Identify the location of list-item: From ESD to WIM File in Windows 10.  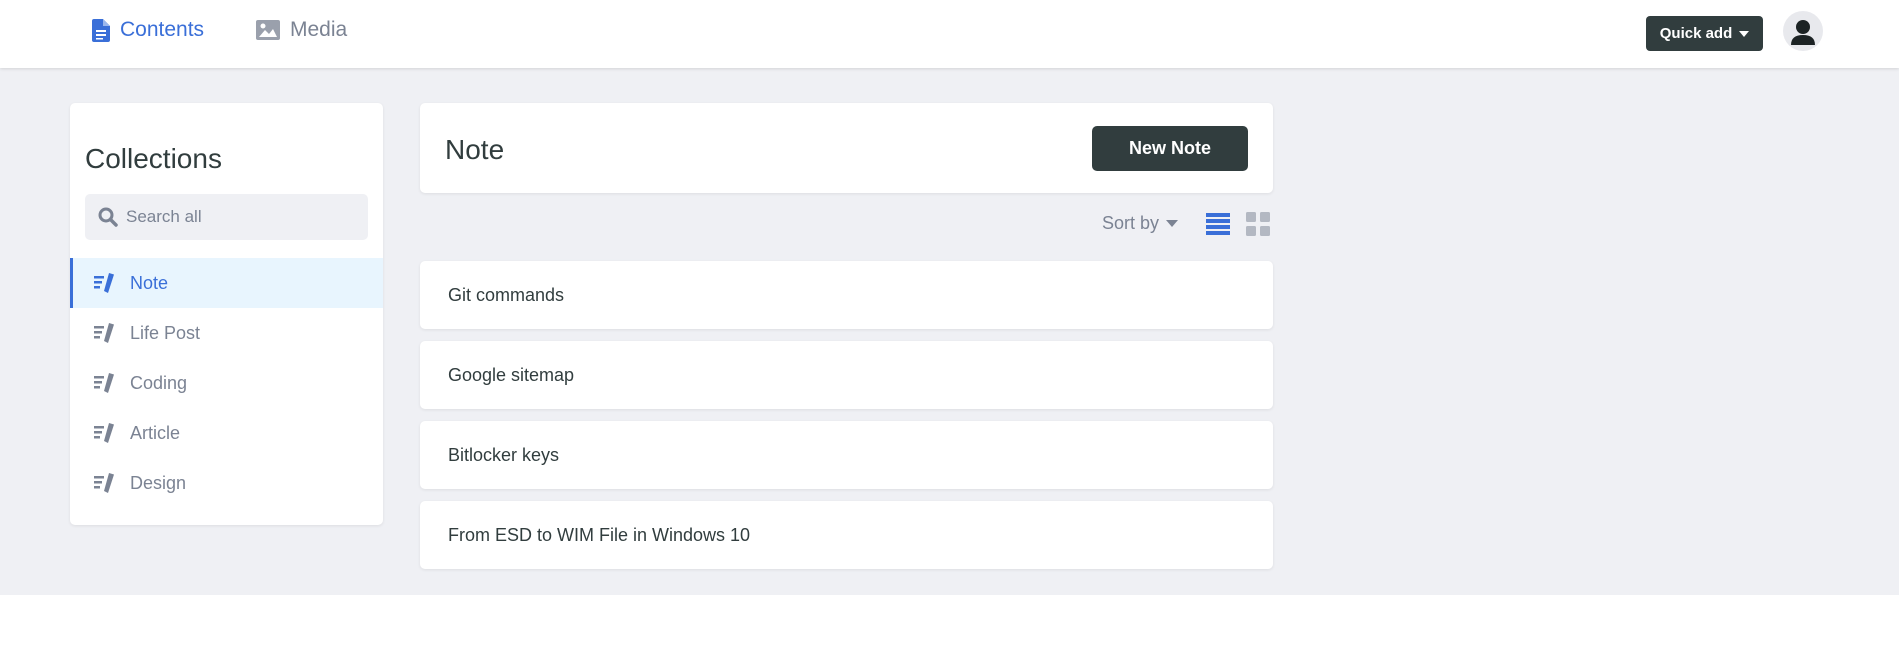
(846, 535).